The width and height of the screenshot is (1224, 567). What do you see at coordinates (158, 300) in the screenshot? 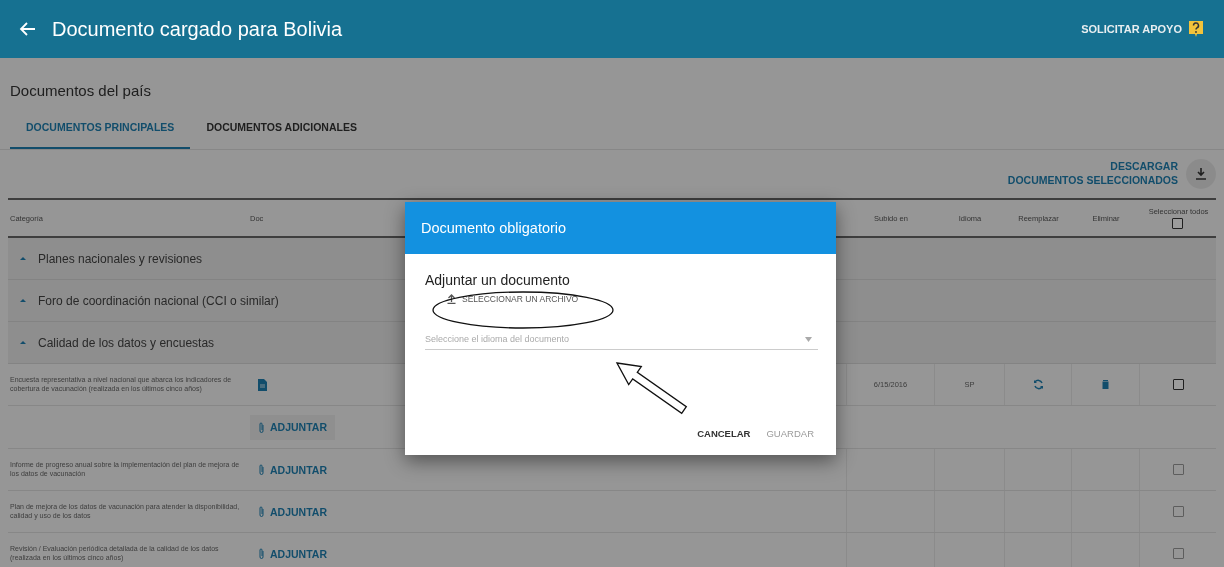
I see `category-title: Foro de coordinación nacional (CCI o similar)` at bounding box center [158, 300].